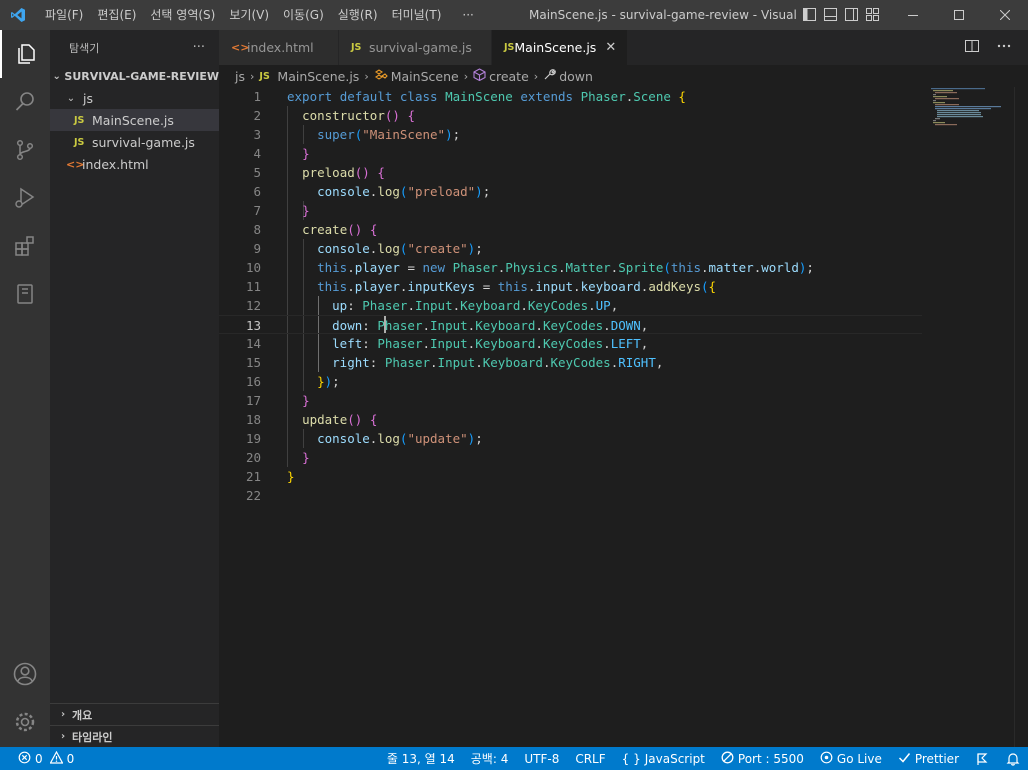 The width and height of the screenshot is (1028, 770). Describe the element at coordinates (134, 164) in the screenshot. I see `file-index-html: <> index.html` at that location.